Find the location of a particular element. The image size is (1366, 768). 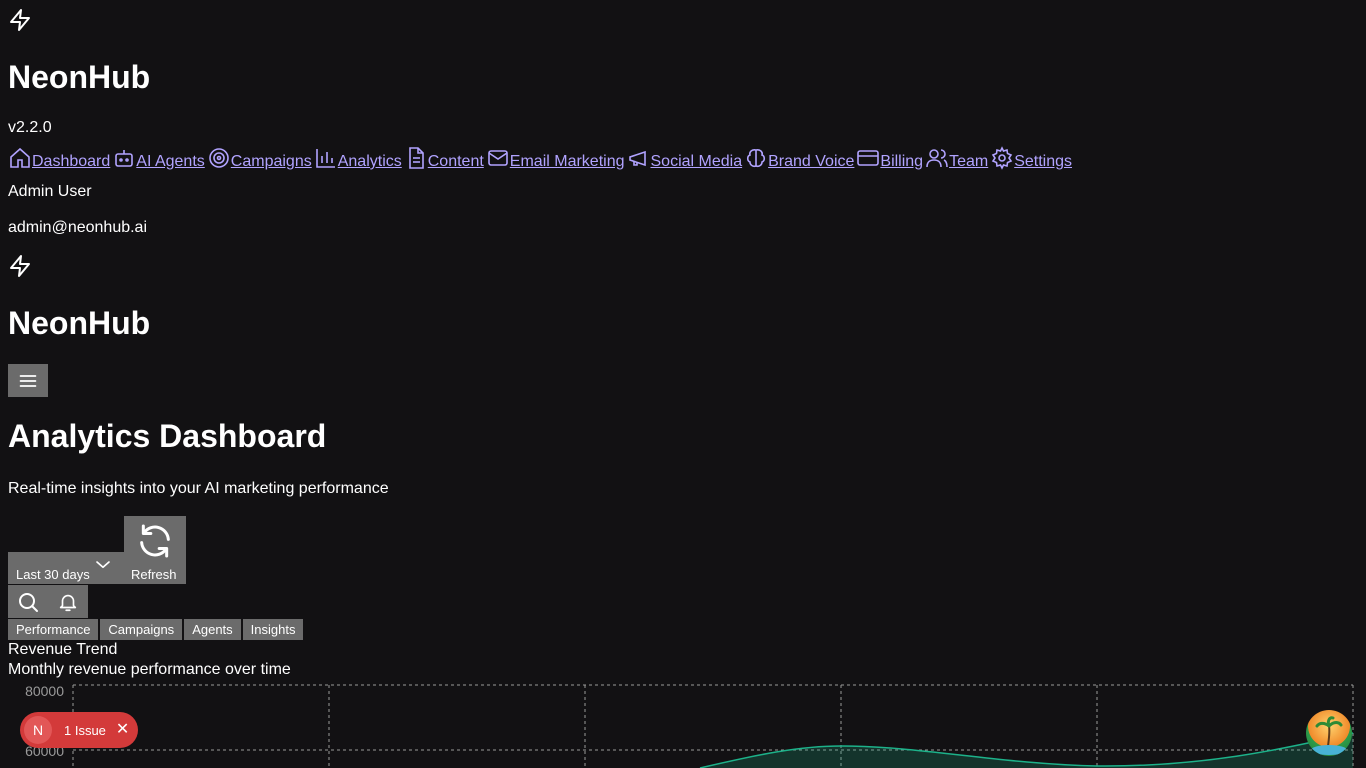

analytics-tabs: Performance Campaigns Agents Insights is located at coordinates (156, 629).